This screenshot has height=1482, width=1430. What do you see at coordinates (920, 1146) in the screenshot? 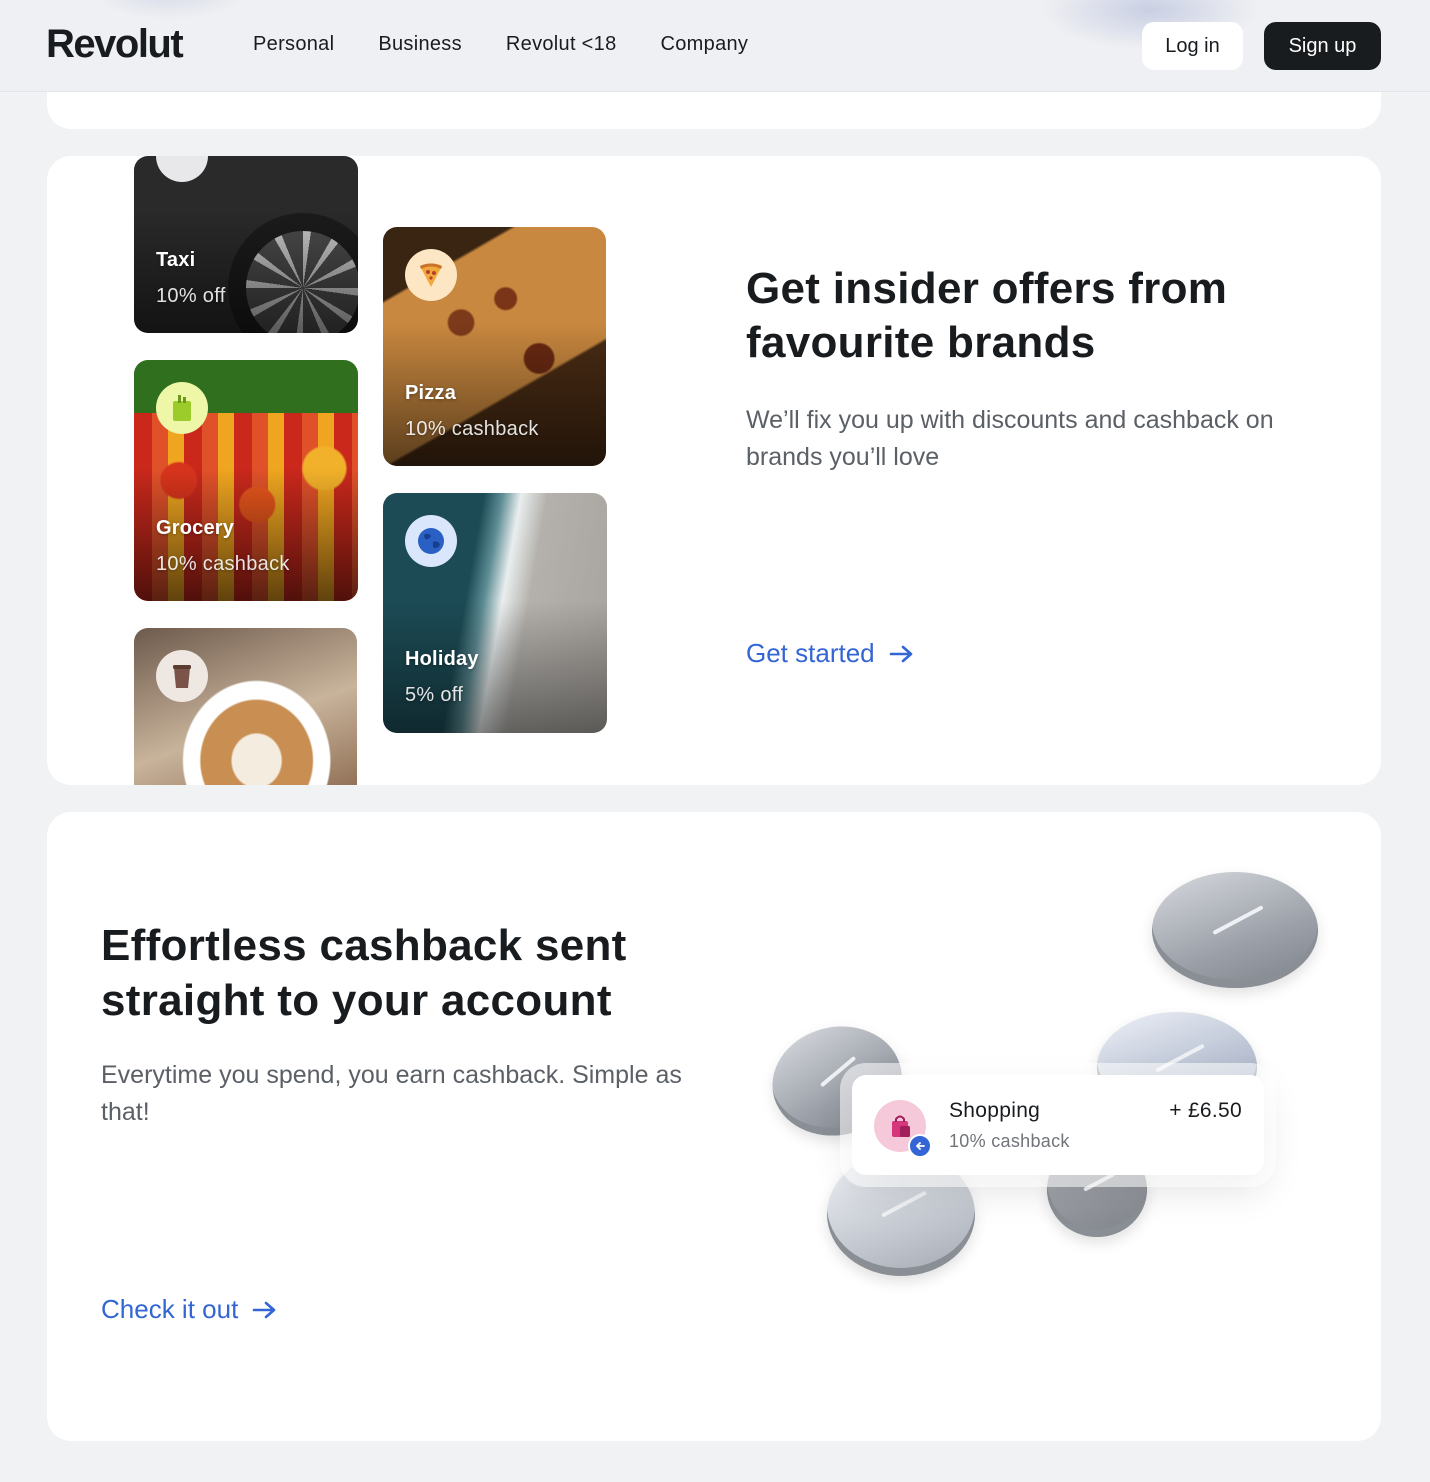
I see `cashback-return-icon` at bounding box center [920, 1146].